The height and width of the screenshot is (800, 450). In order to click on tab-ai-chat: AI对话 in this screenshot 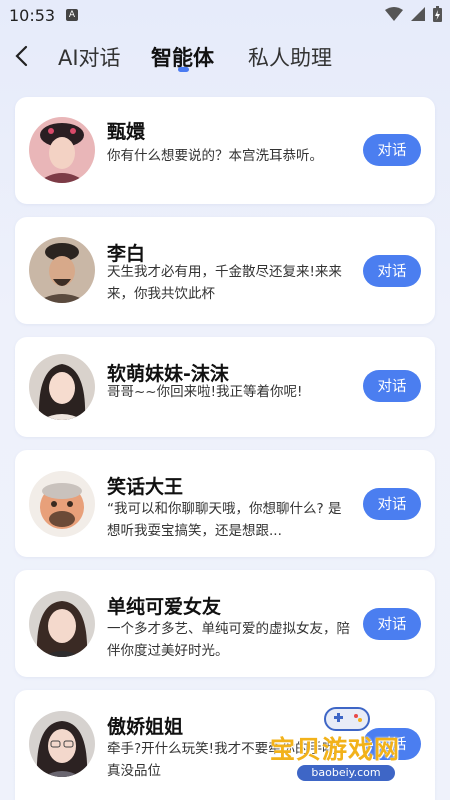, I will do `click(89, 57)`.